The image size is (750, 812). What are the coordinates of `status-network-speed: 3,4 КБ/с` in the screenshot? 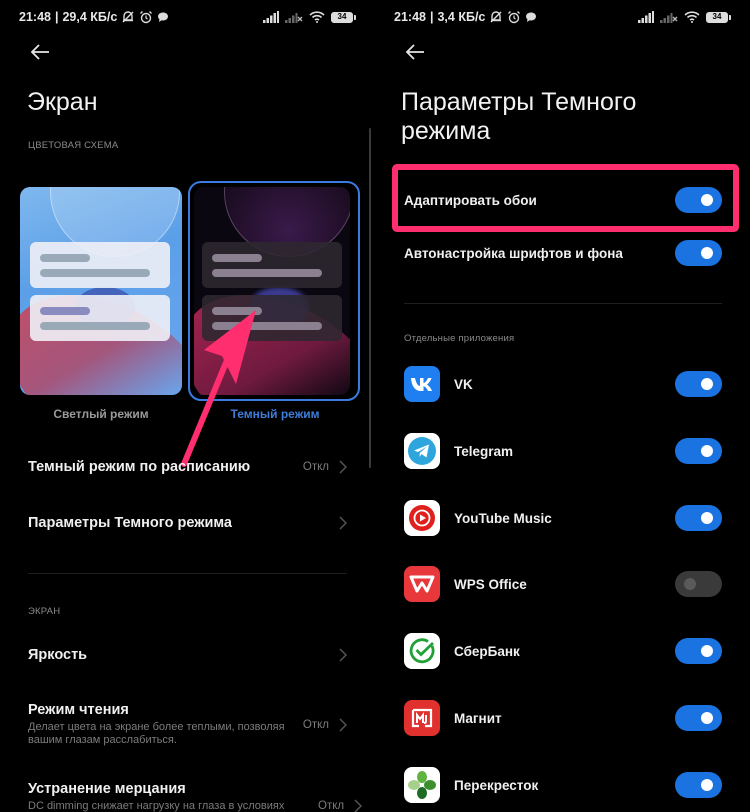 It's located at (461, 17).